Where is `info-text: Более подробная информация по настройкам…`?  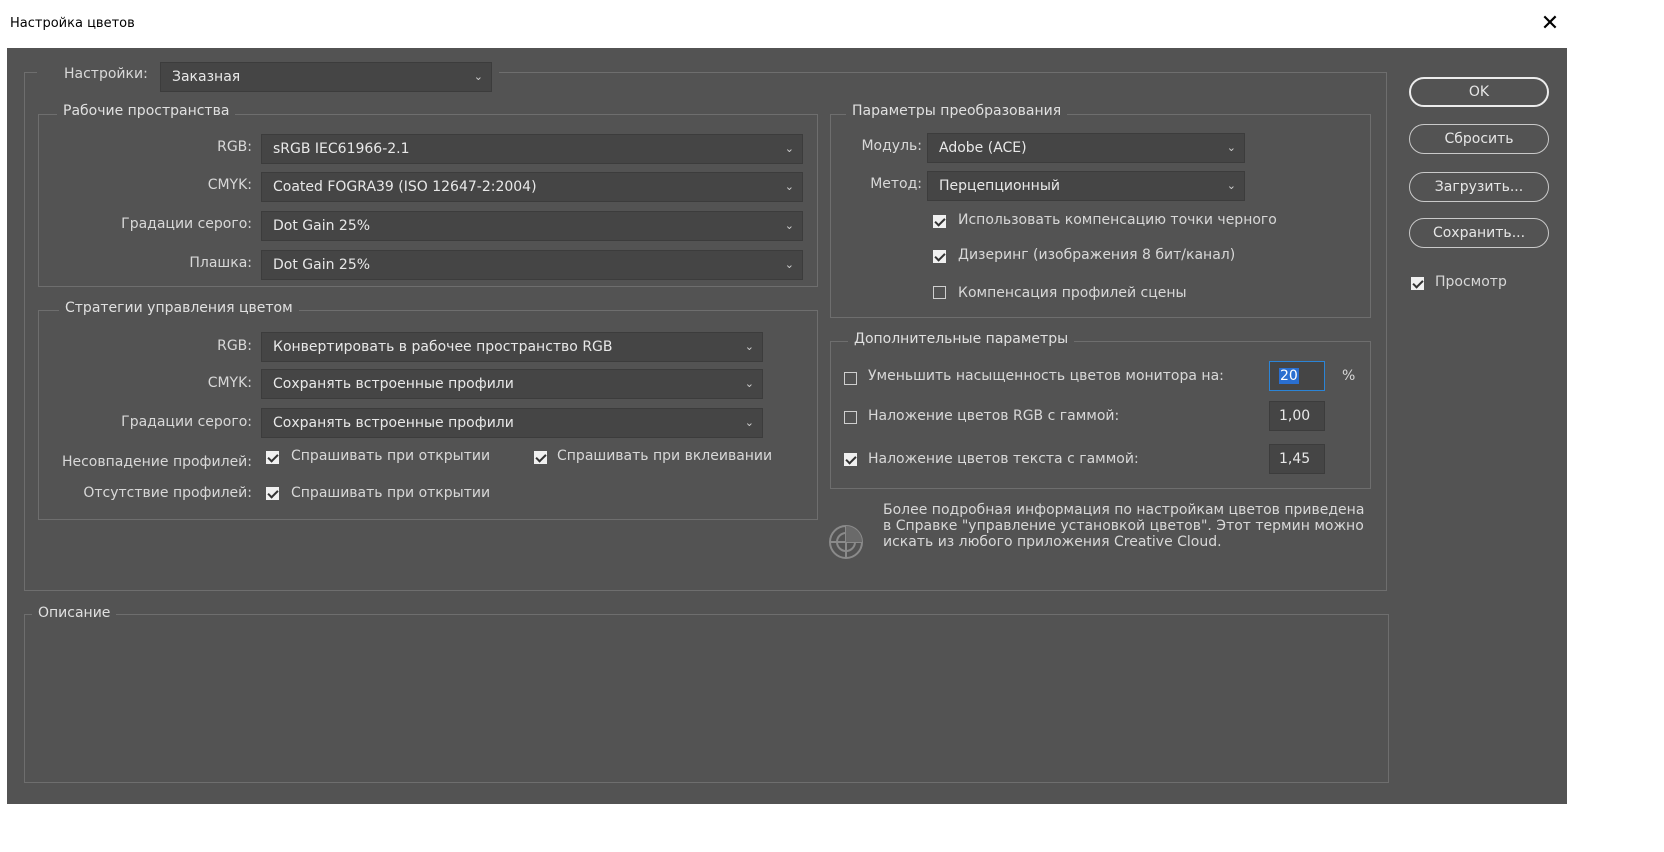
info-text: Более подробная информация по настройкам… is located at coordinates (1124, 526).